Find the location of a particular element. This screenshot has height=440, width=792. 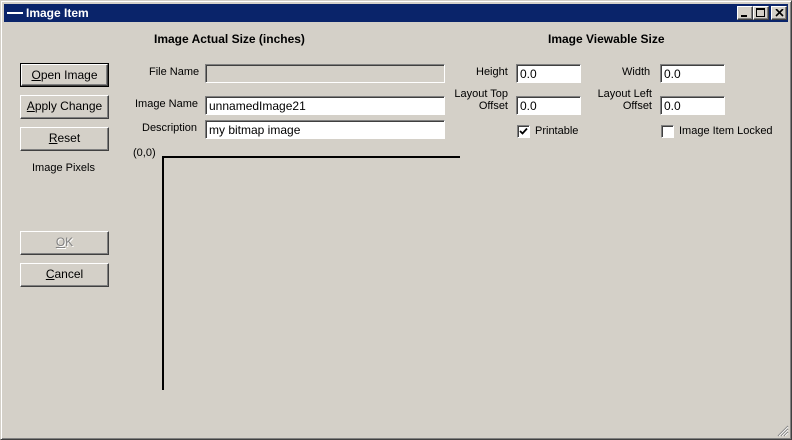

origin-label: (0,0) is located at coordinates (144, 153).